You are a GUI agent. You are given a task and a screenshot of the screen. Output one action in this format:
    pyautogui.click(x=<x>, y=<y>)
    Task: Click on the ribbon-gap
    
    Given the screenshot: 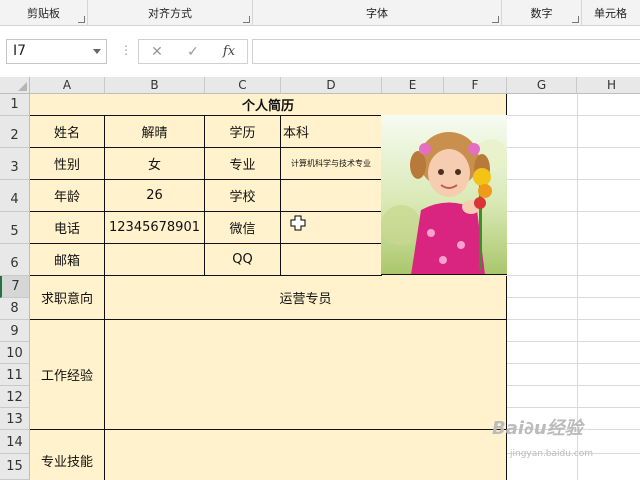 What is the action you would take?
    pyautogui.click(x=320, y=32)
    